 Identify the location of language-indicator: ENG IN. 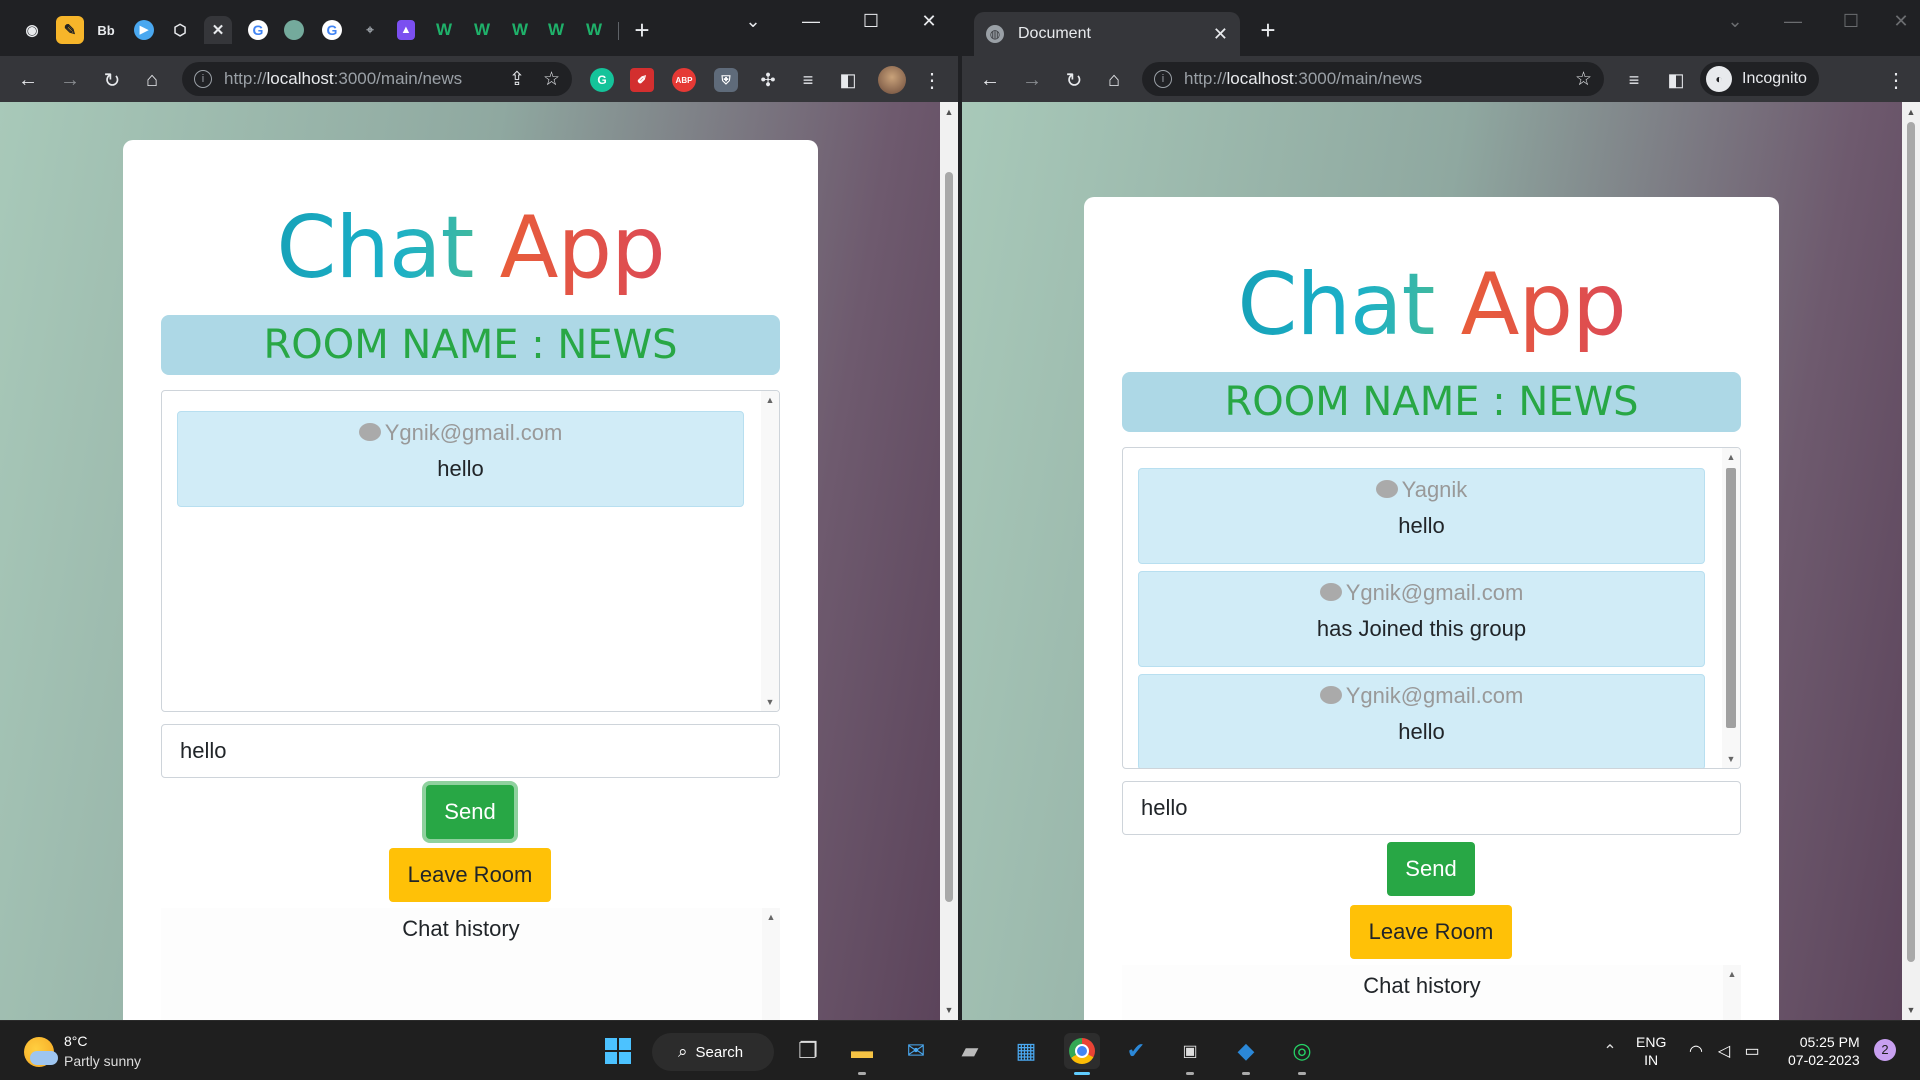
(1651, 1051).